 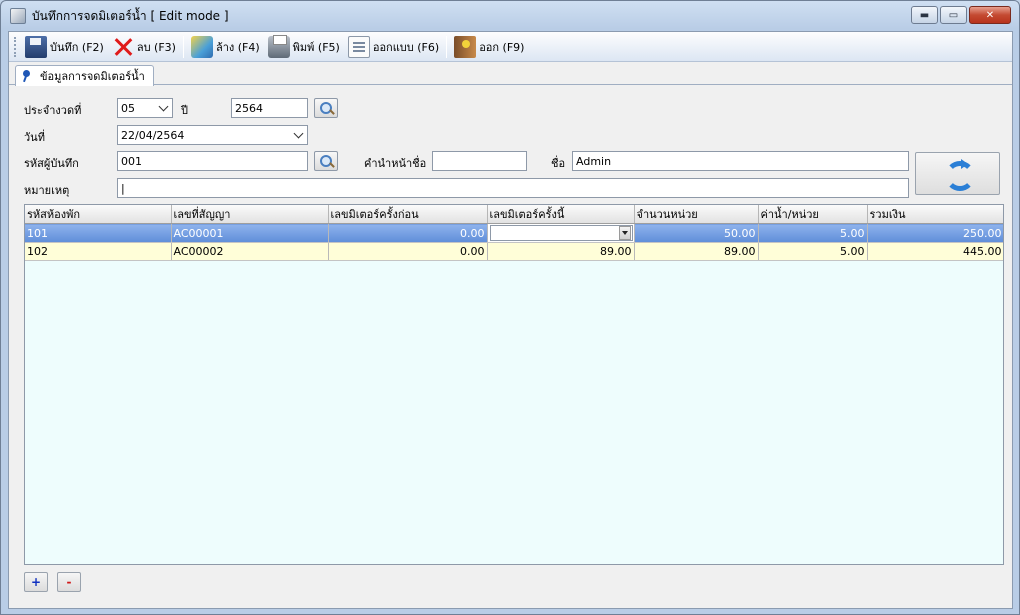 I want to click on app-icon, so click(x=18, y=16).